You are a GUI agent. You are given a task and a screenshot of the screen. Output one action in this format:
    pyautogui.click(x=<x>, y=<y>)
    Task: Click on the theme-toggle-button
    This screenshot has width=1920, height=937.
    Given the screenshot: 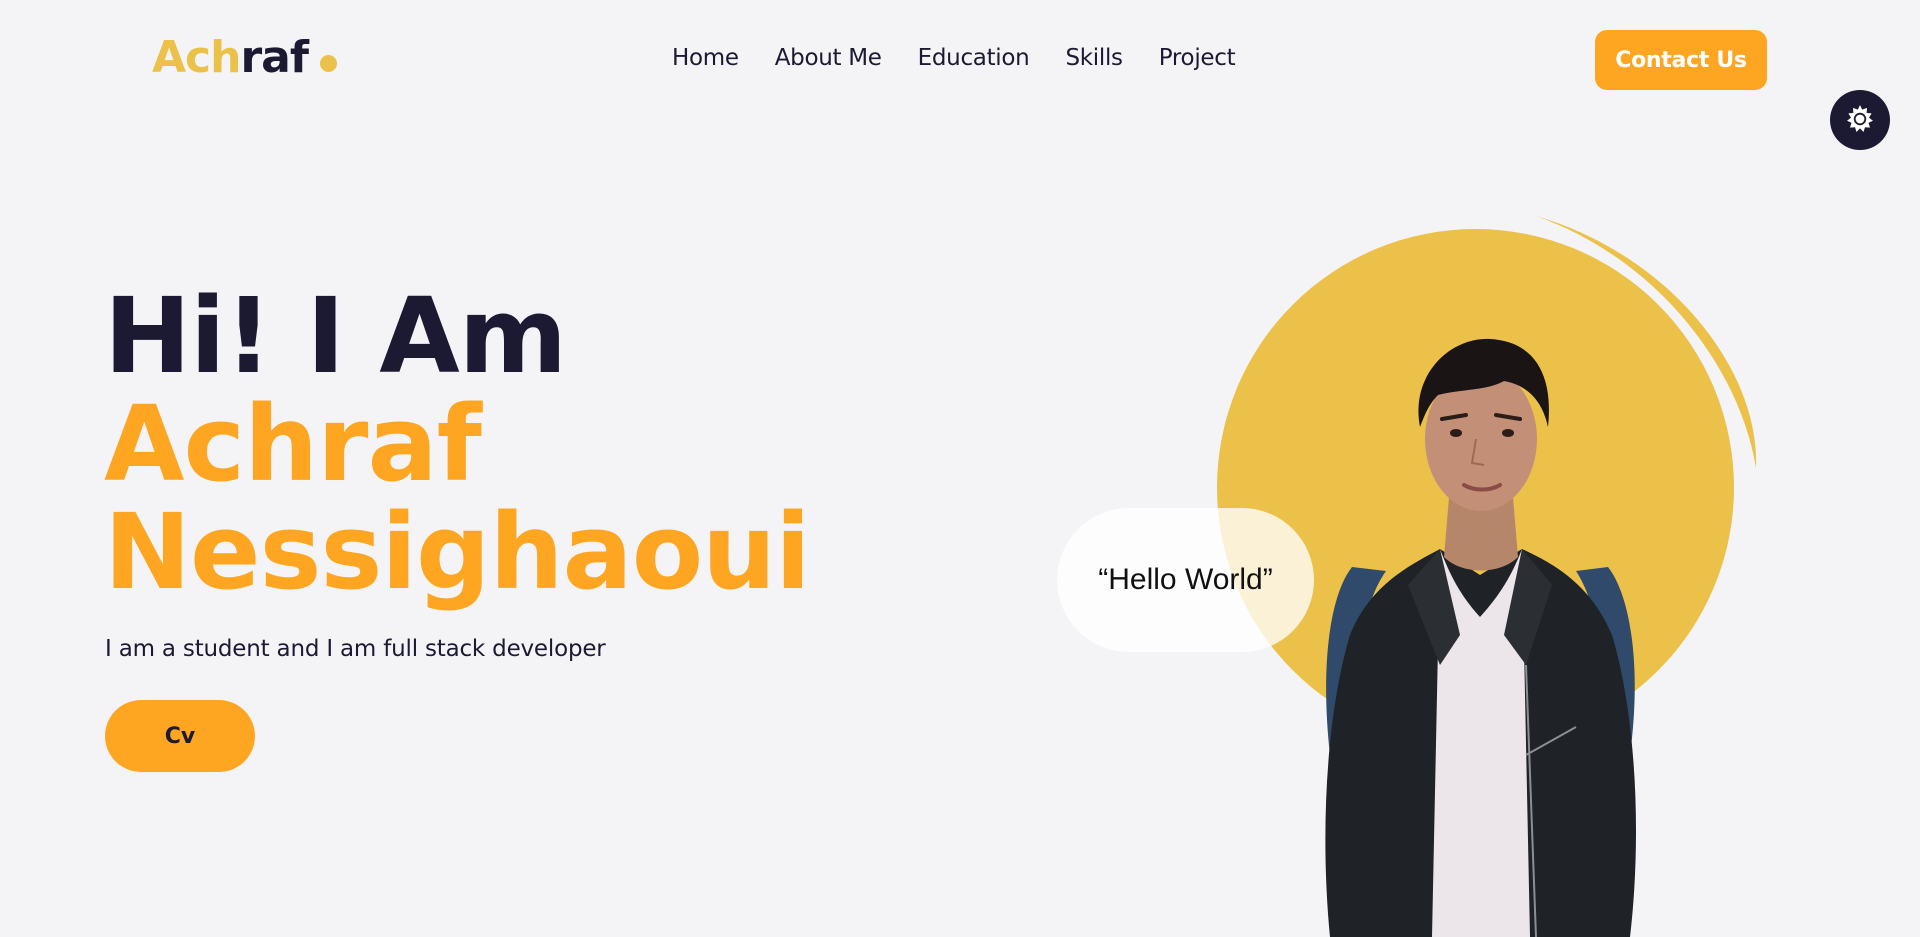 What is the action you would take?
    pyautogui.click(x=1860, y=120)
    